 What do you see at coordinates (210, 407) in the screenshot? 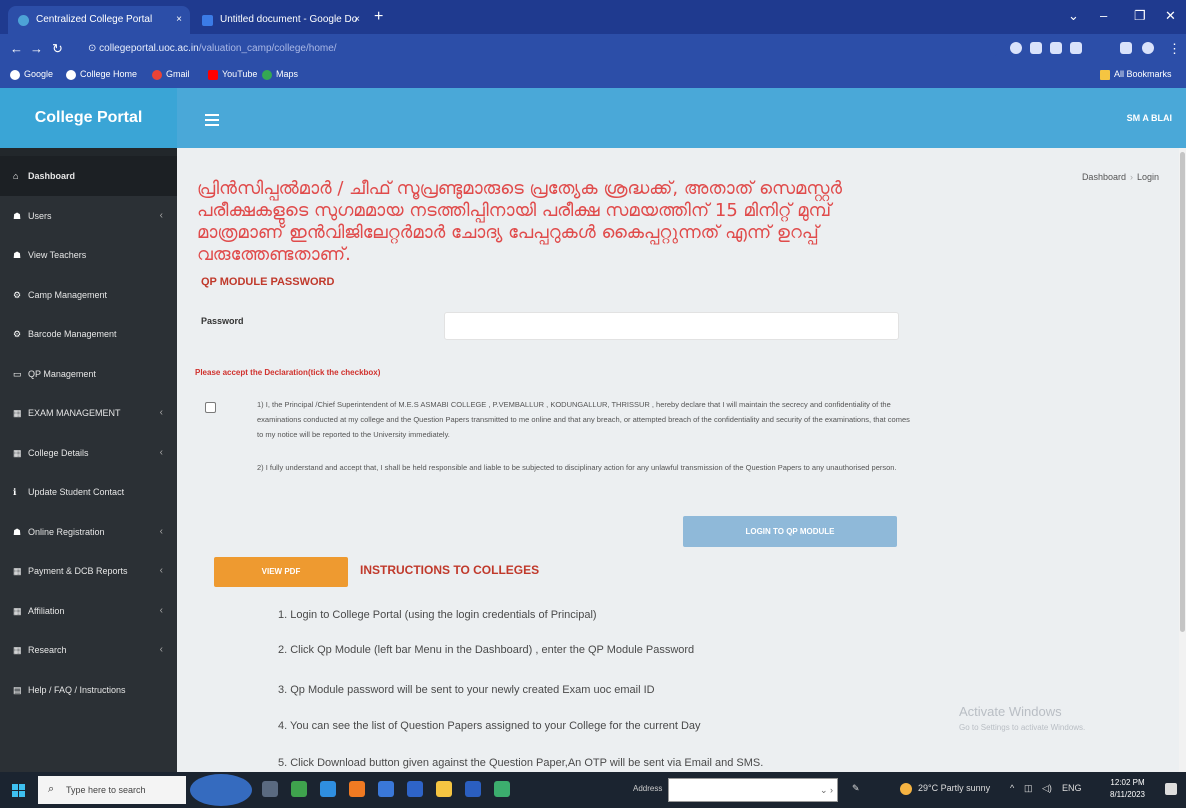
I see `declaration-checkbox` at bounding box center [210, 407].